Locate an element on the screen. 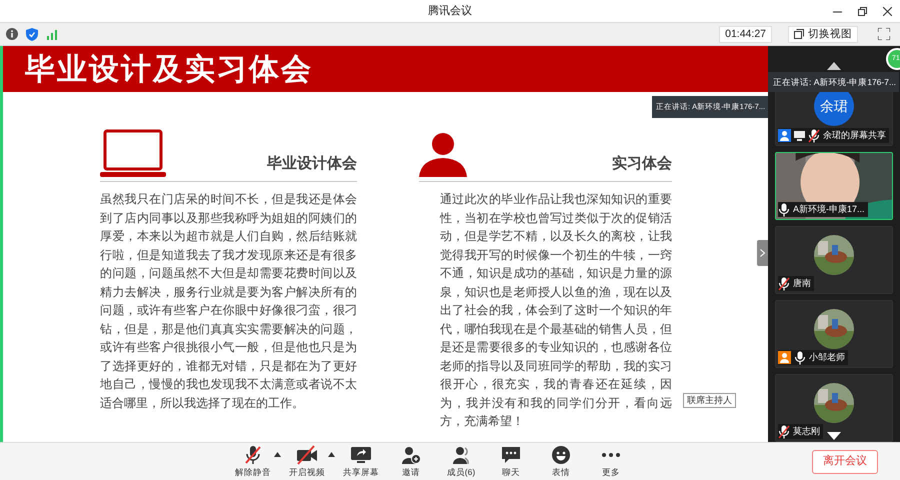  participant-name: 小邹老师 is located at coordinates (827, 357).